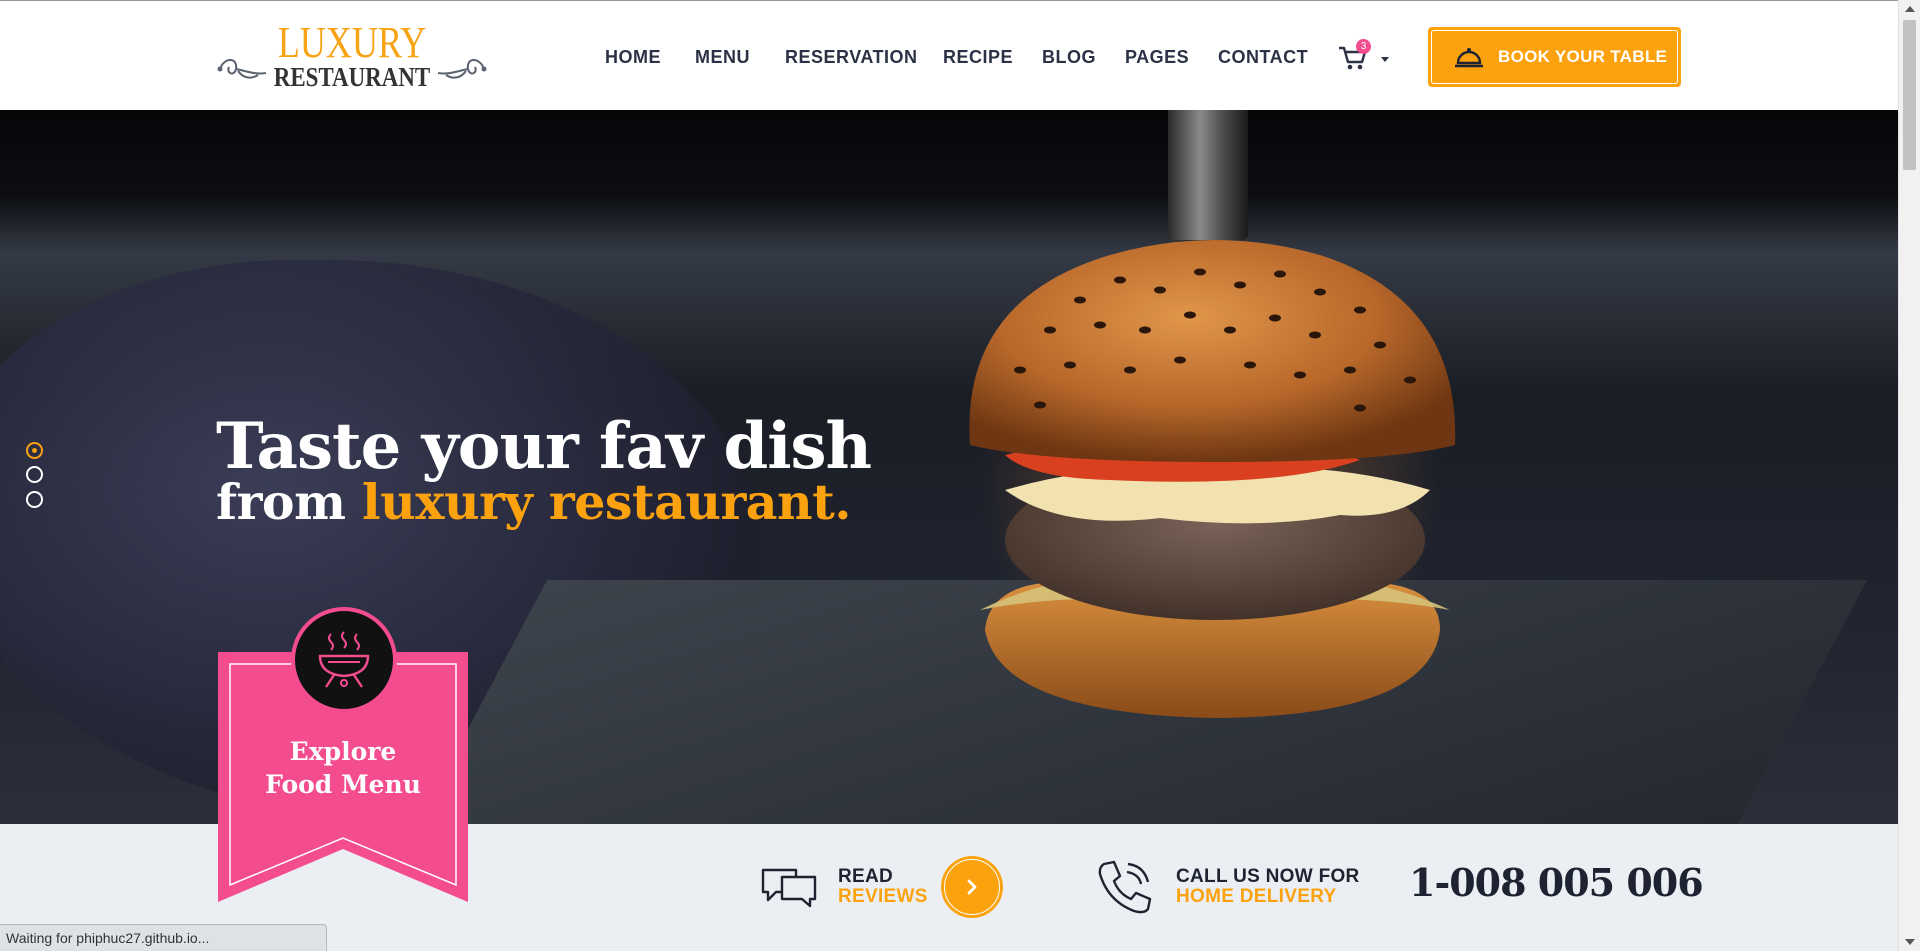 The image size is (1920, 951). I want to click on scrollbar-thumb, so click(1909, 95).